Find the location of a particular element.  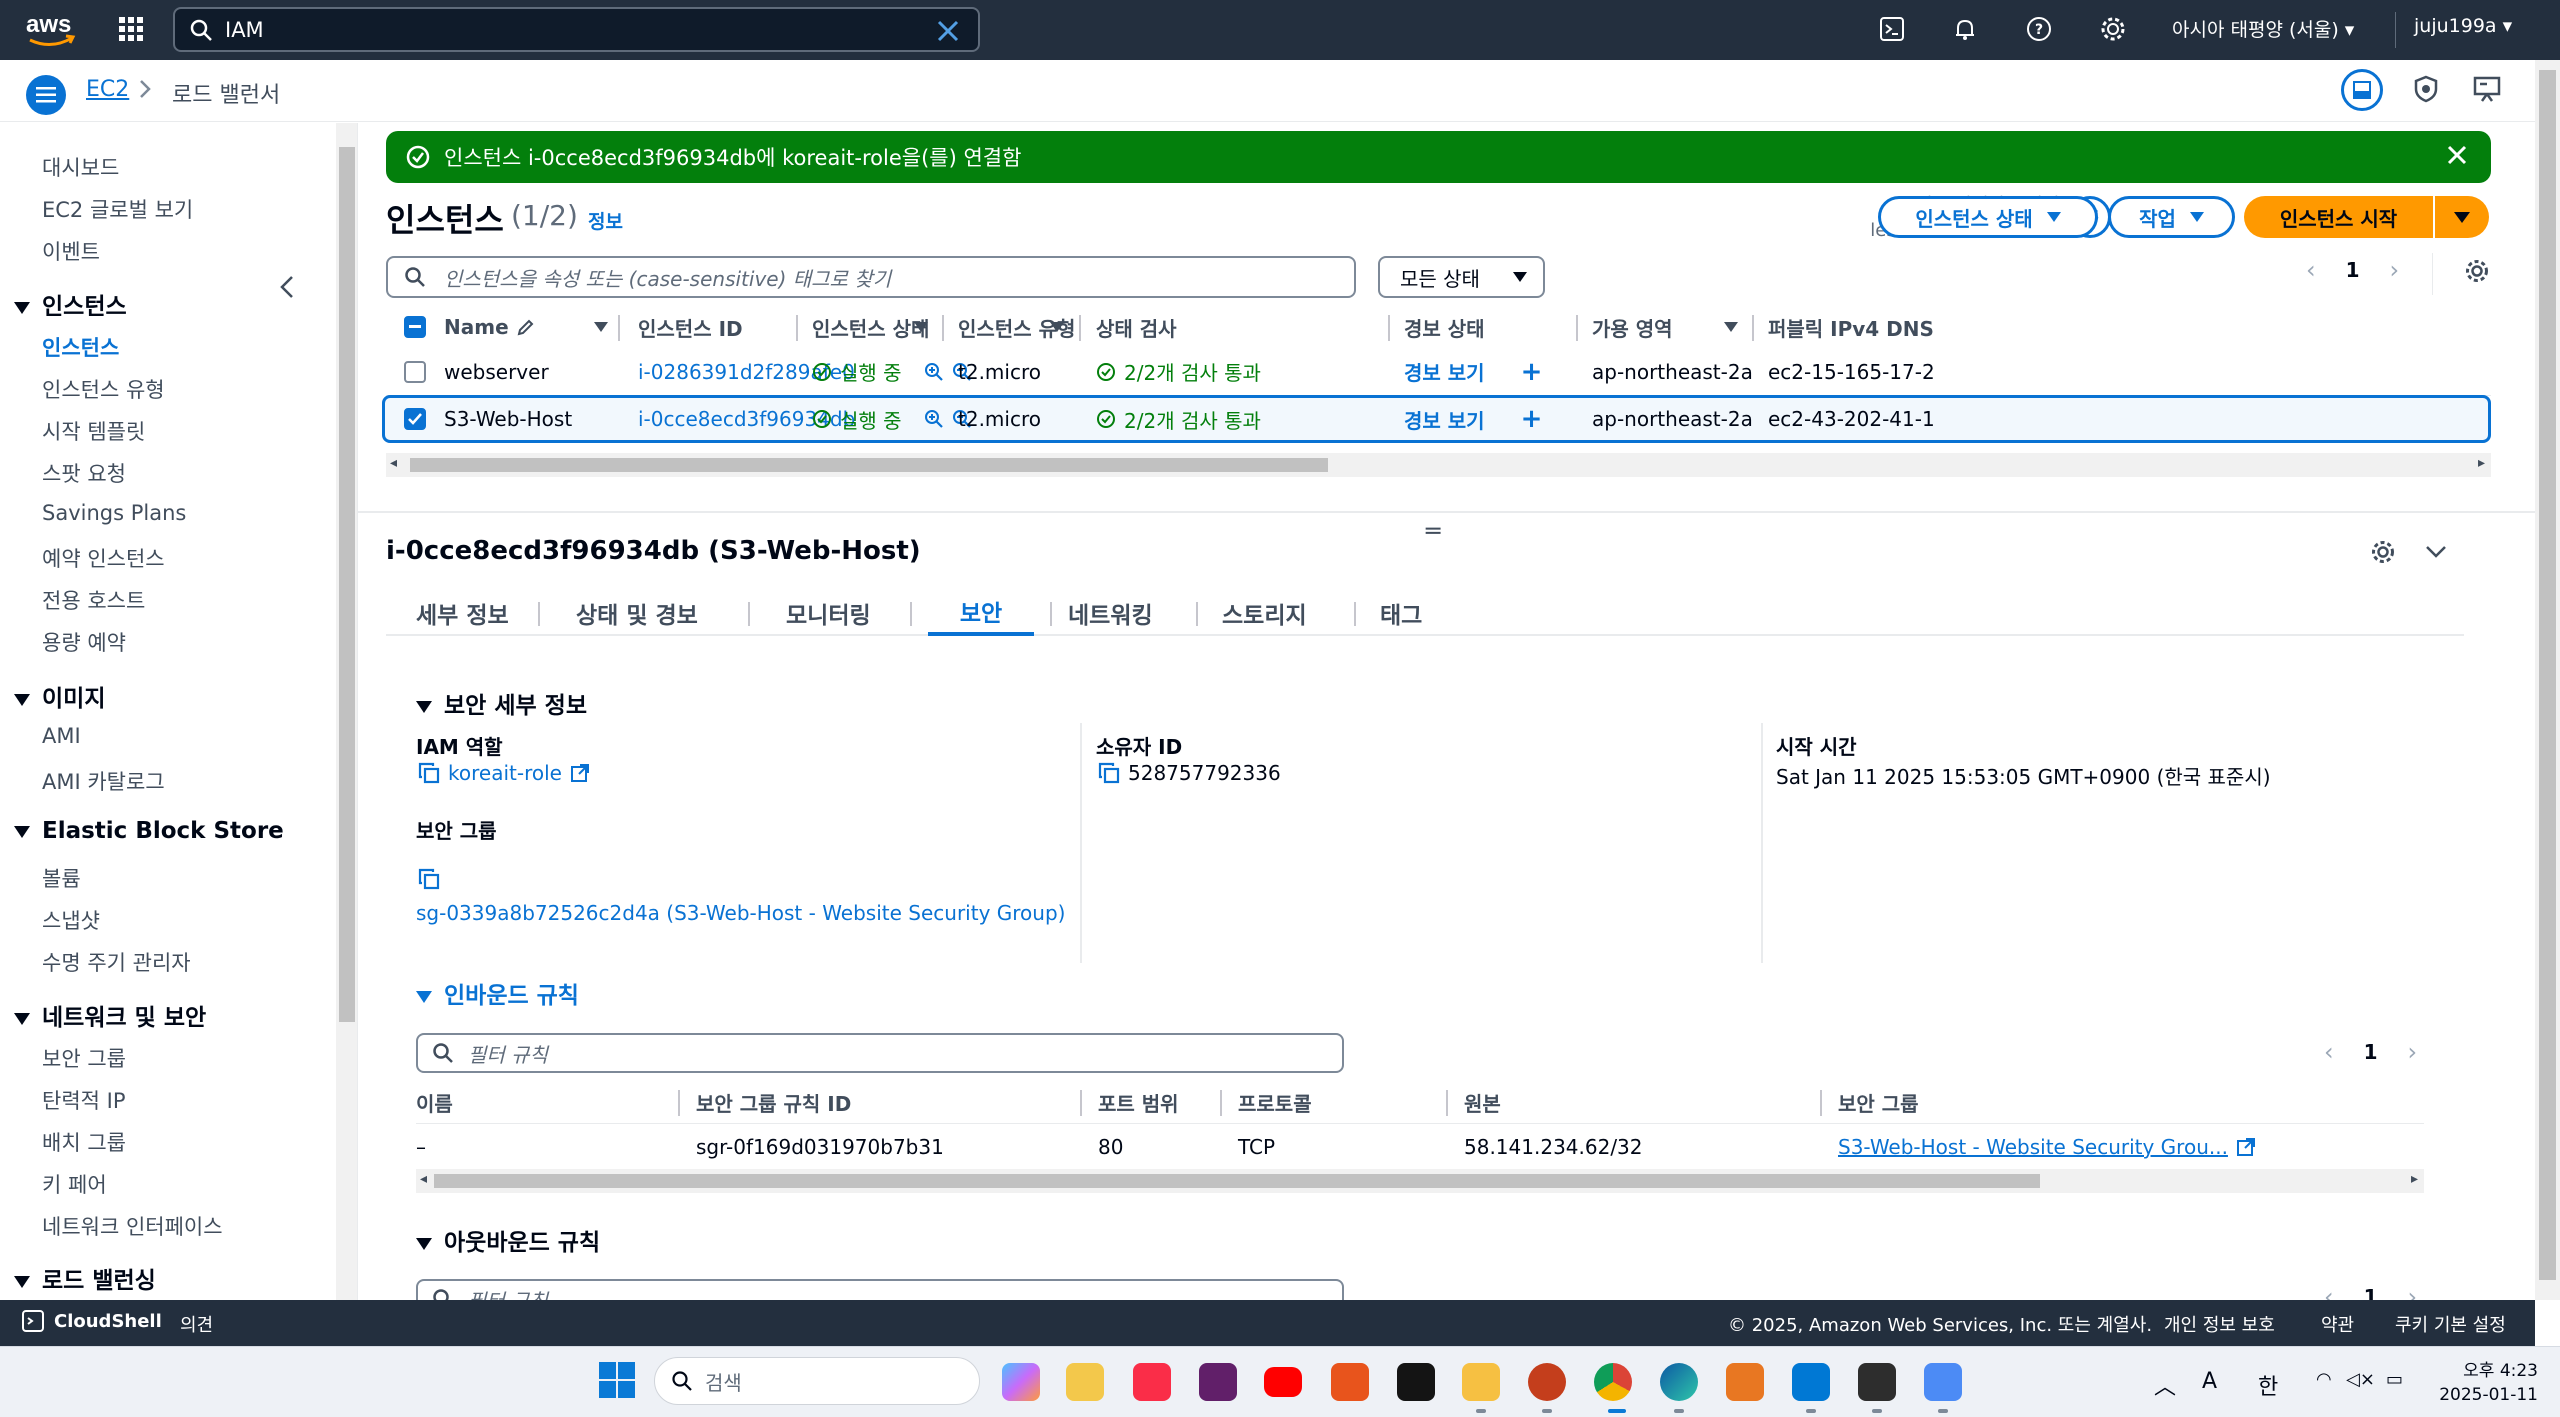

sidebar-item-events: 이벤트 is located at coordinates (71, 251).